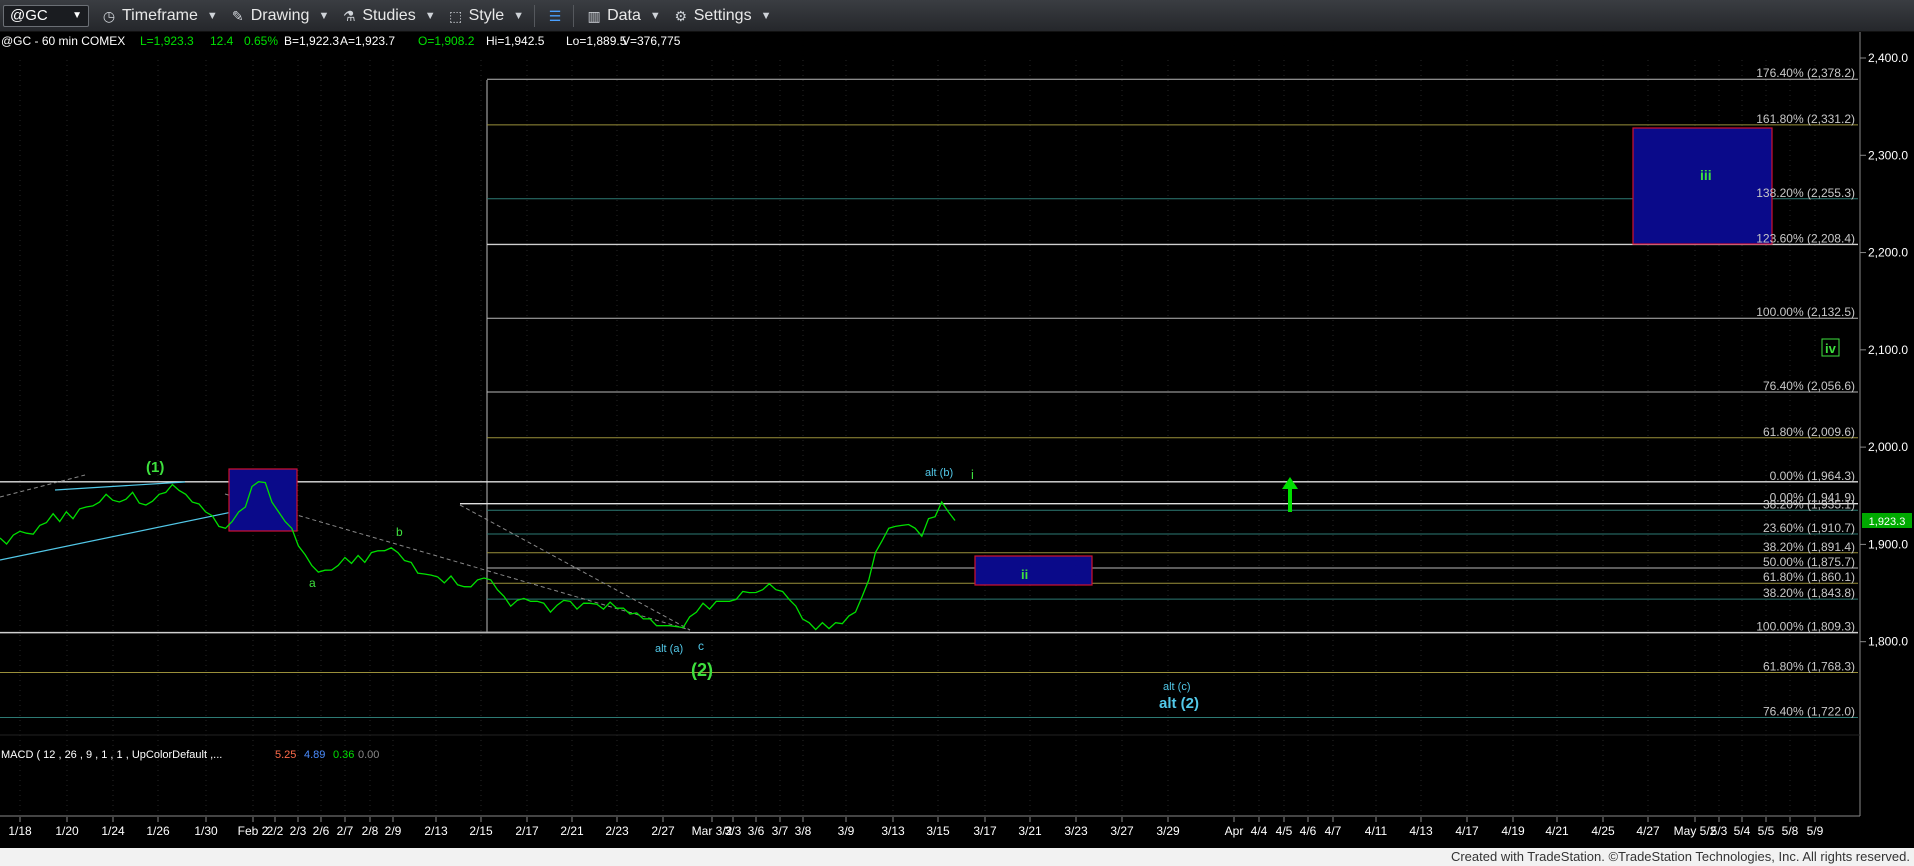 This screenshot has height=866, width=1914. Describe the element at coordinates (393, 831) in the screenshot. I see `x-tick-label: 2/9` at that location.